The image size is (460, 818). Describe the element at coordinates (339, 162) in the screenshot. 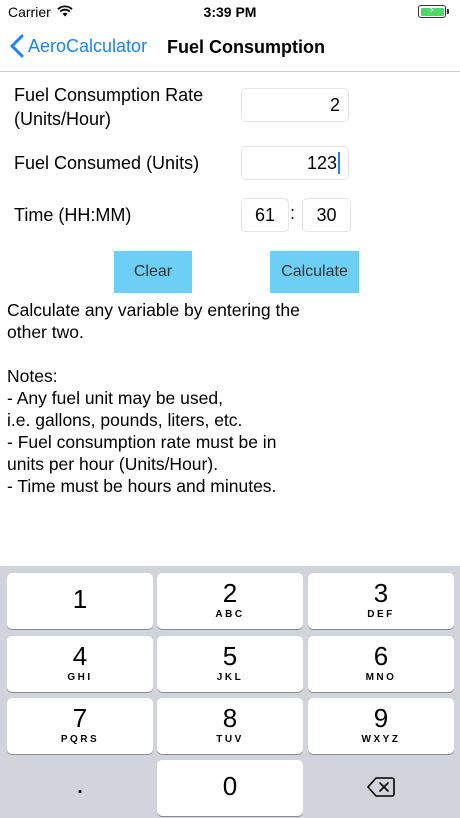

I see `text-cursor` at that location.